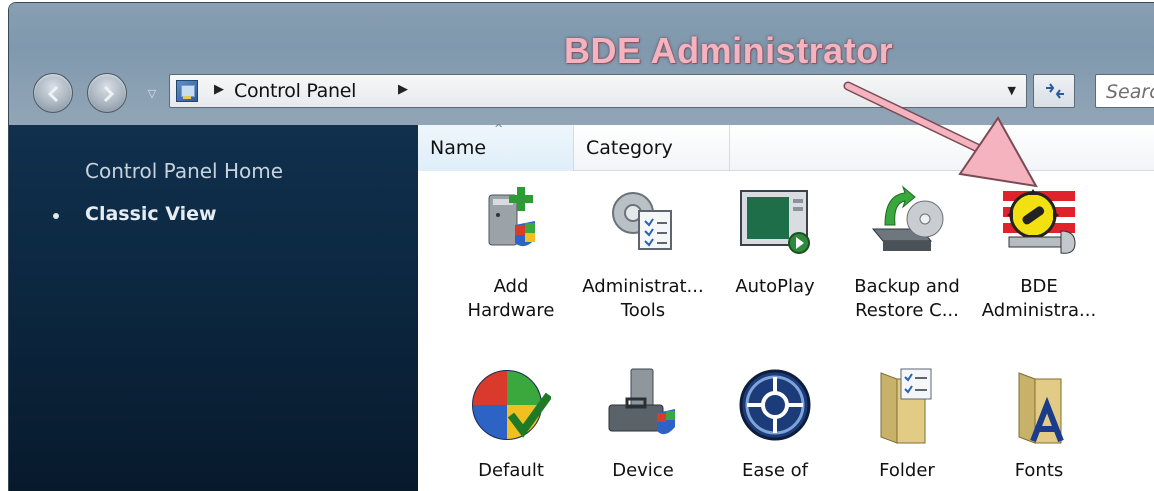 The width and height of the screenshot is (1154, 491). I want to click on column-header-name: Name ^, so click(496, 146).